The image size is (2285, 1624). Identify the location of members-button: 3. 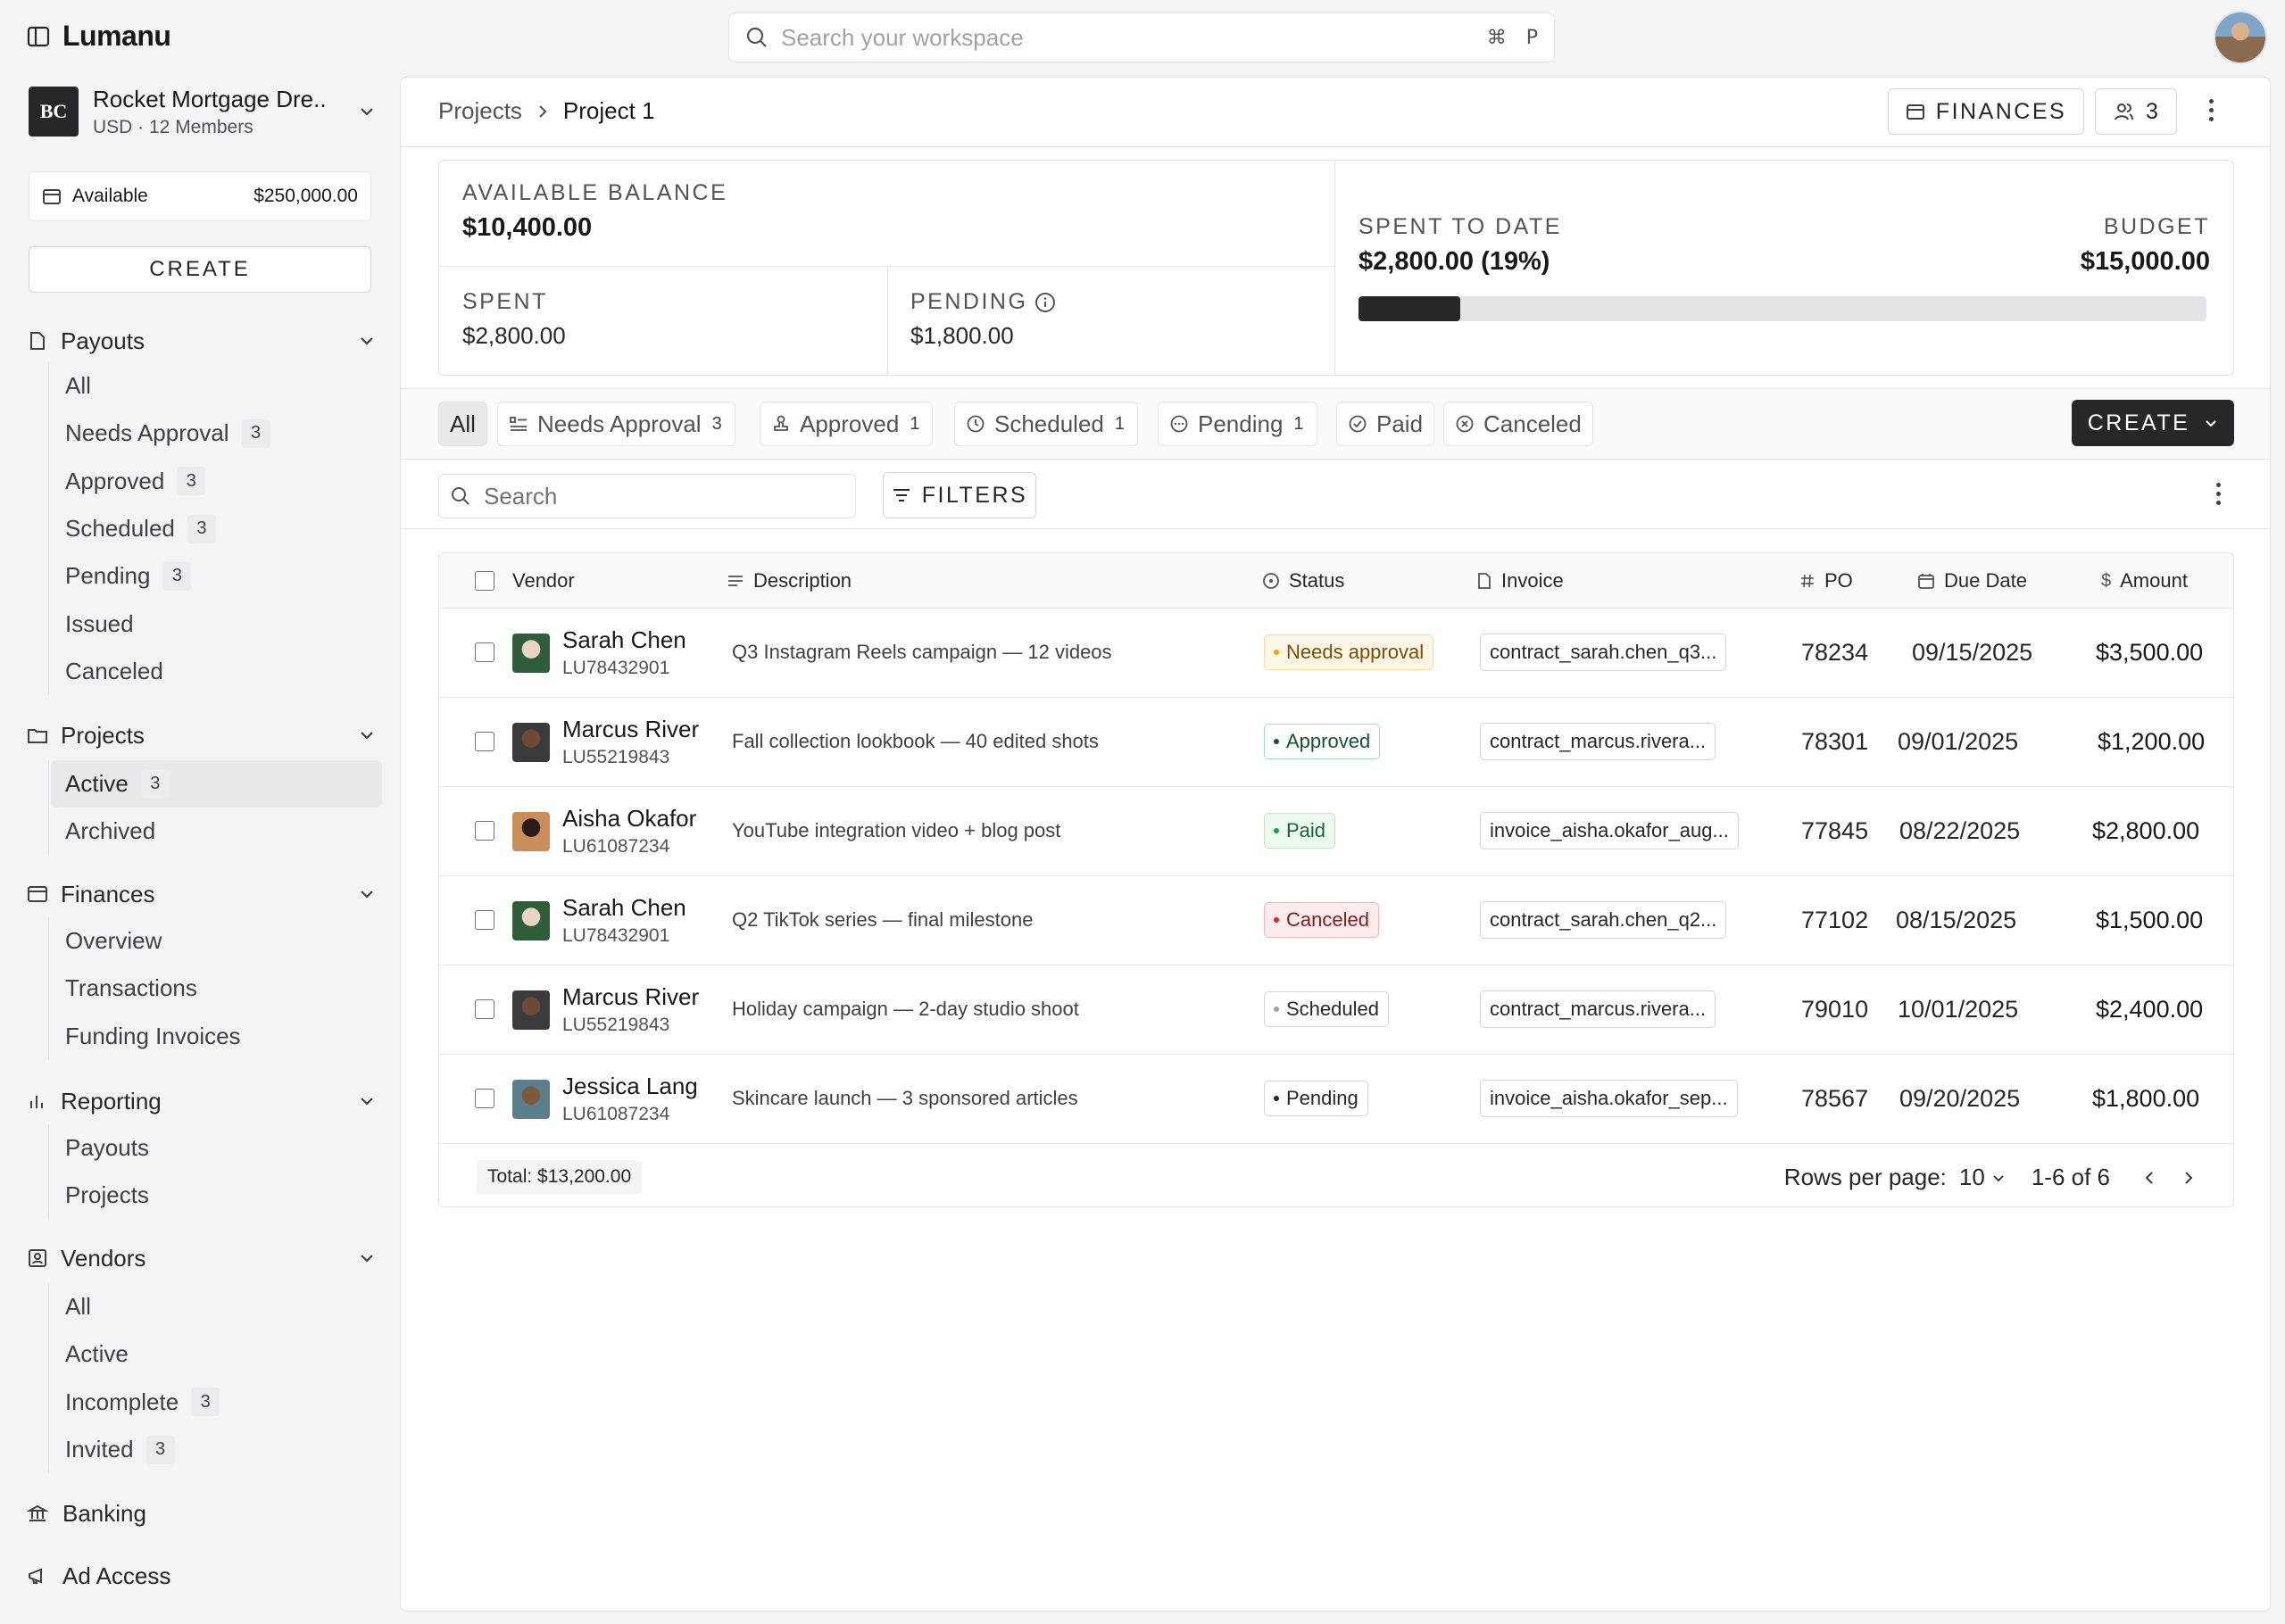
(2136, 111).